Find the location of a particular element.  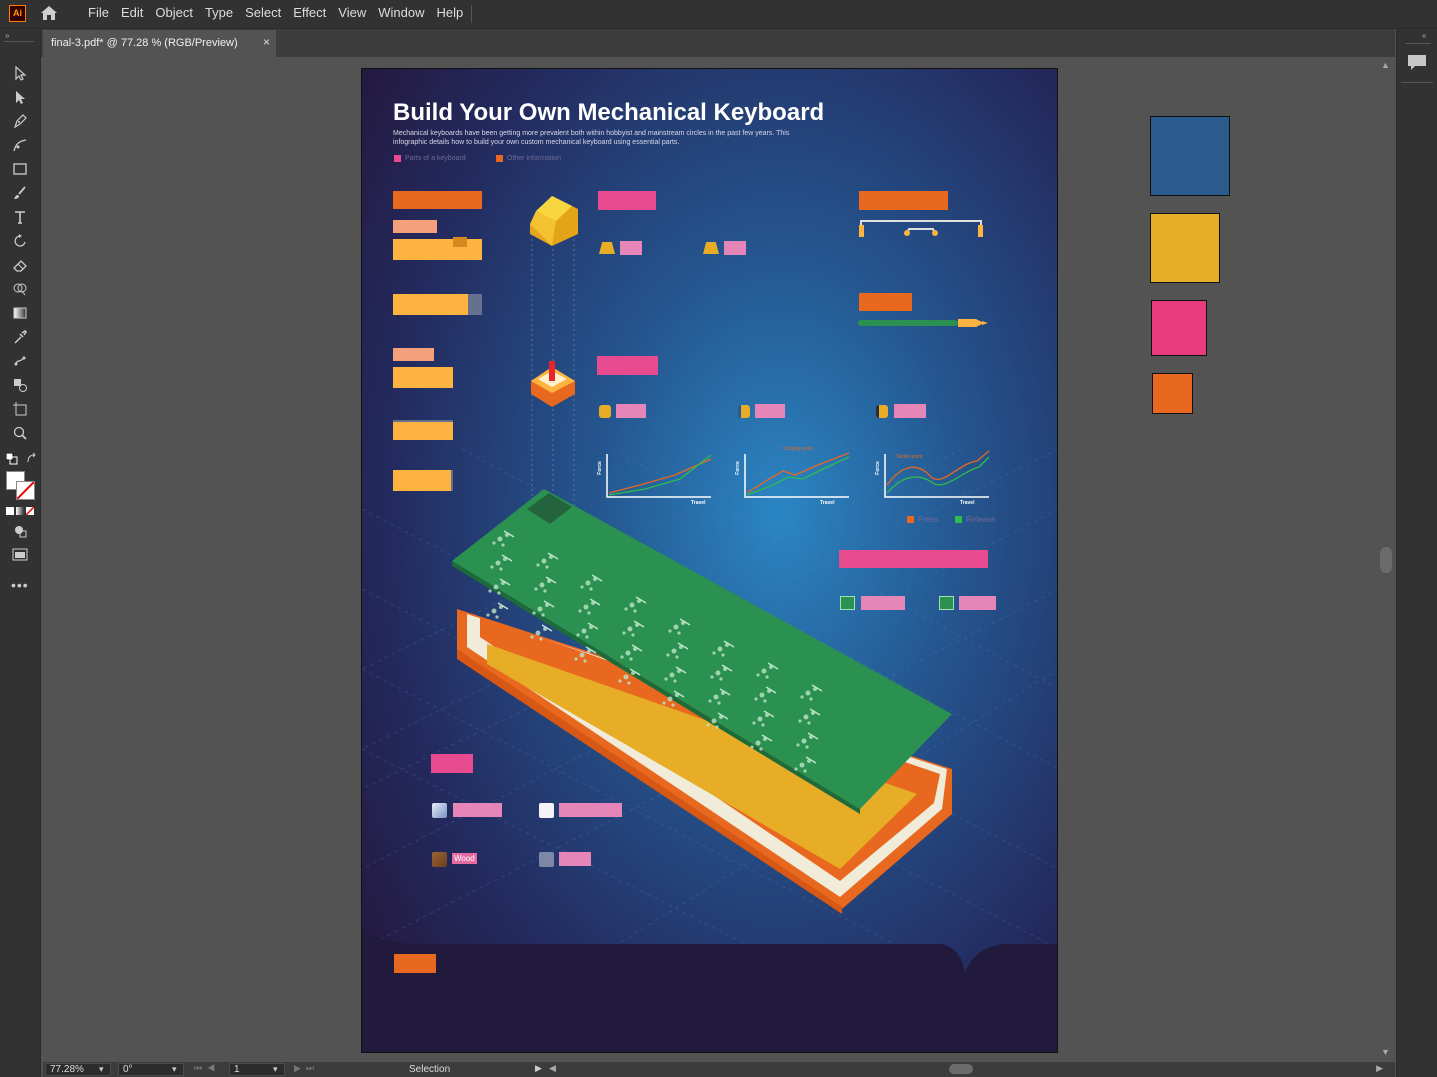

press-marker is located at coordinates (910, 519).